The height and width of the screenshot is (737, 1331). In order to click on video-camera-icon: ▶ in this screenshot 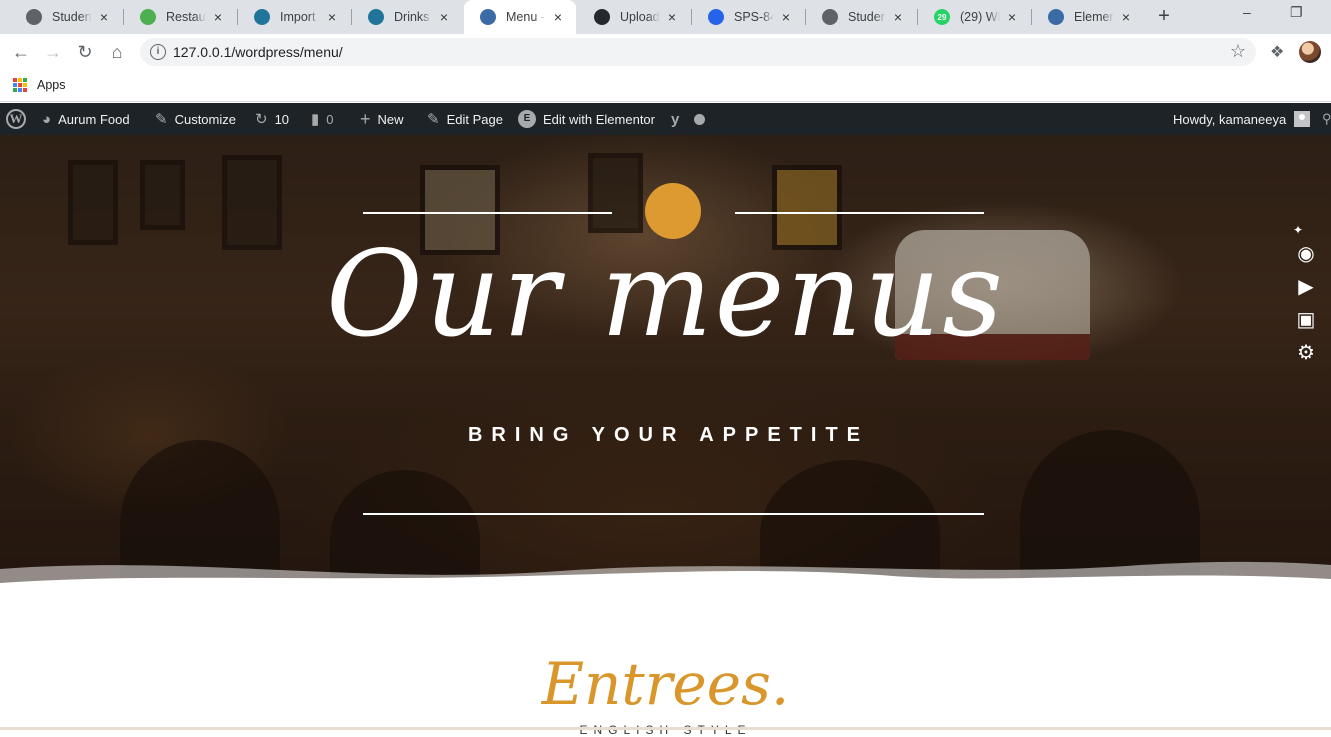, I will do `click(1306, 287)`.